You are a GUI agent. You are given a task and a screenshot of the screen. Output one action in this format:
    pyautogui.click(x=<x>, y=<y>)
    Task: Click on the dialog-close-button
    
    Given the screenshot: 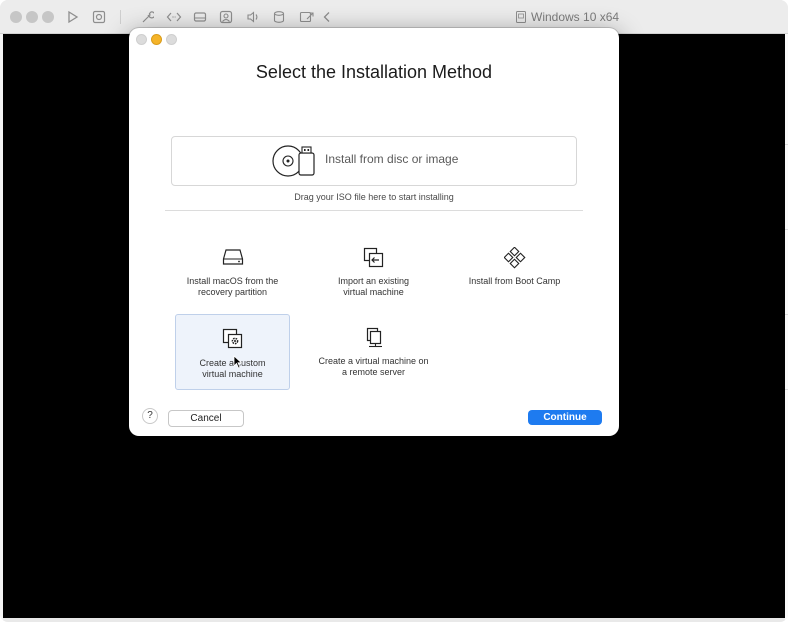 What is the action you would take?
    pyautogui.click(x=141, y=39)
    